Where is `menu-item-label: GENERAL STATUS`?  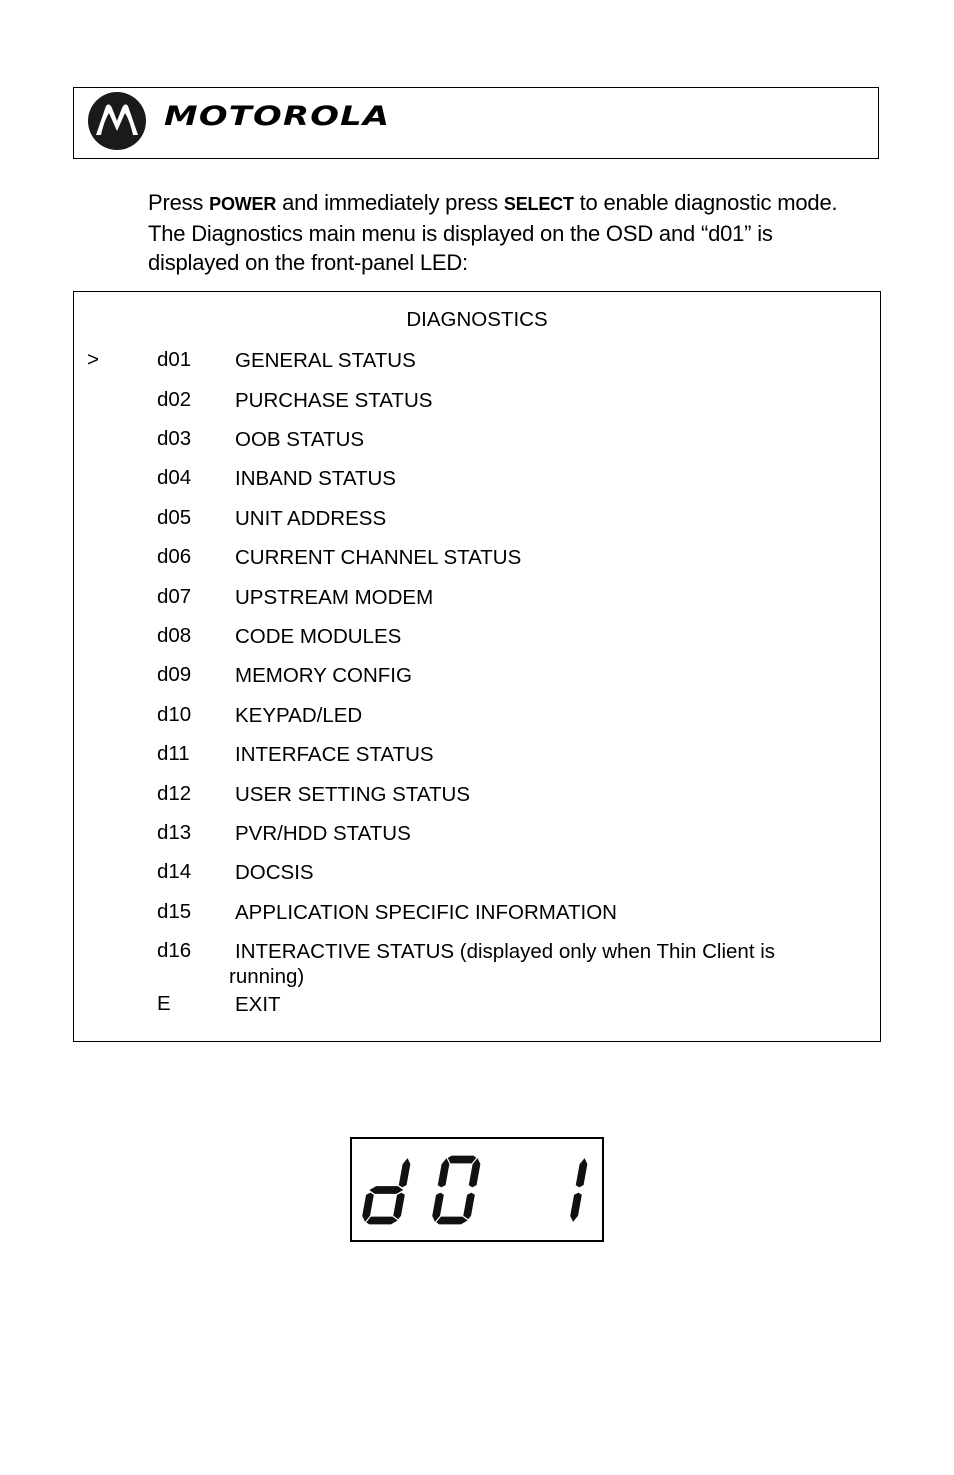 menu-item-label: GENERAL STATUS is located at coordinates (527, 360).